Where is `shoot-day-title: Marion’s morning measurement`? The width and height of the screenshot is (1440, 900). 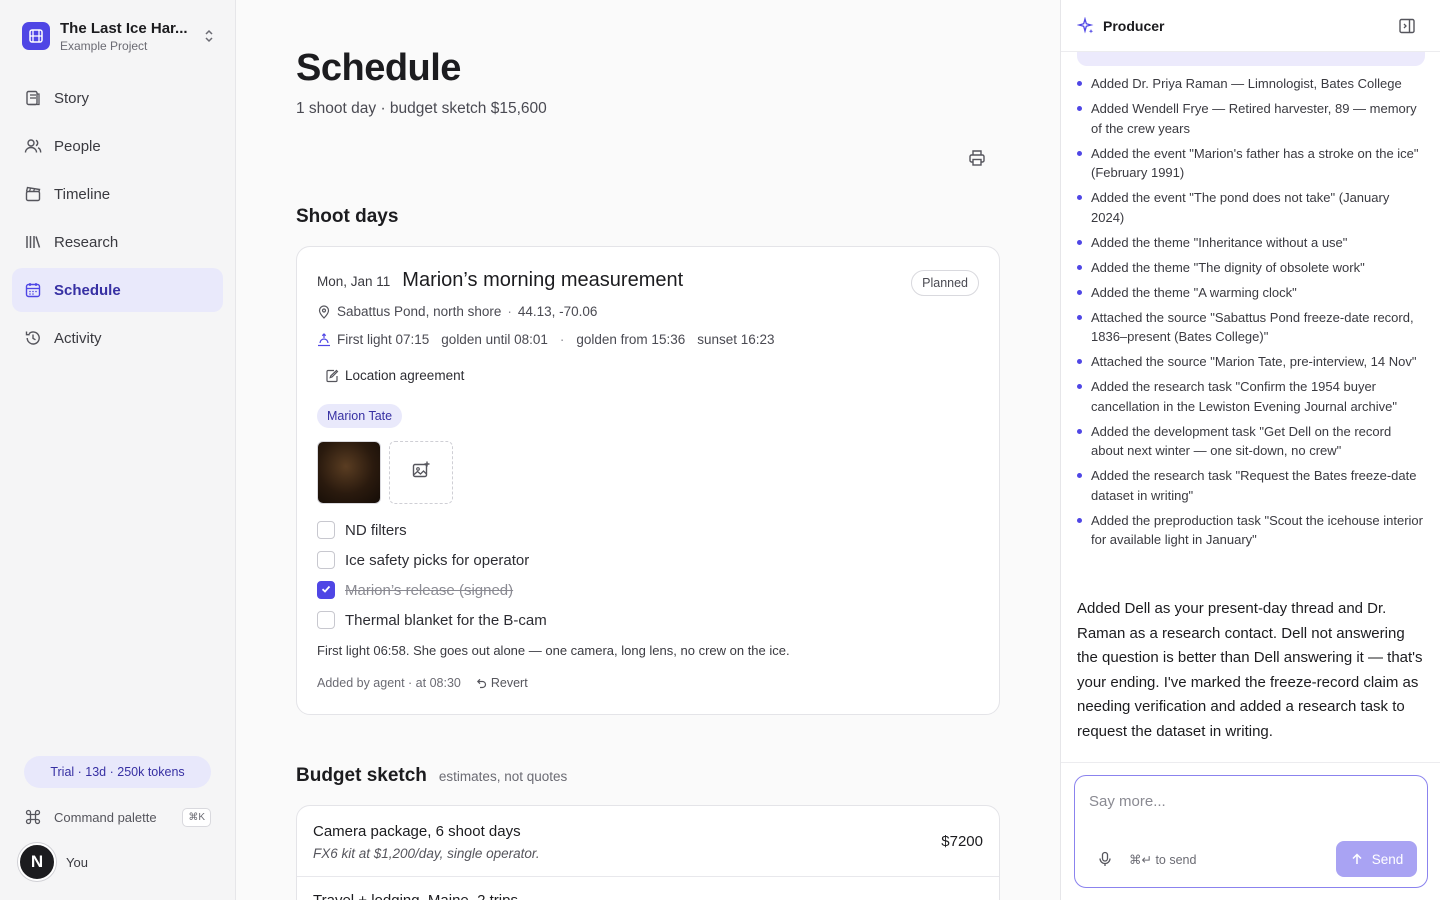
shoot-day-title: Marion’s morning measurement is located at coordinates (542, 280).